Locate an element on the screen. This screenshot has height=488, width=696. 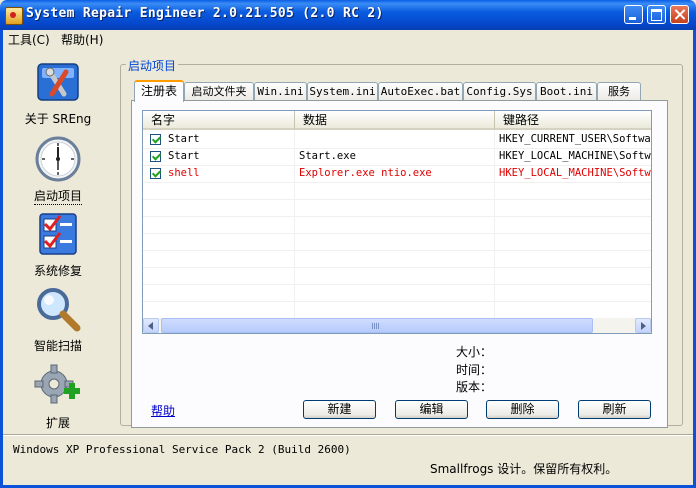
nav-item-repair: 系统修复 is located at coordinates (58, 244).